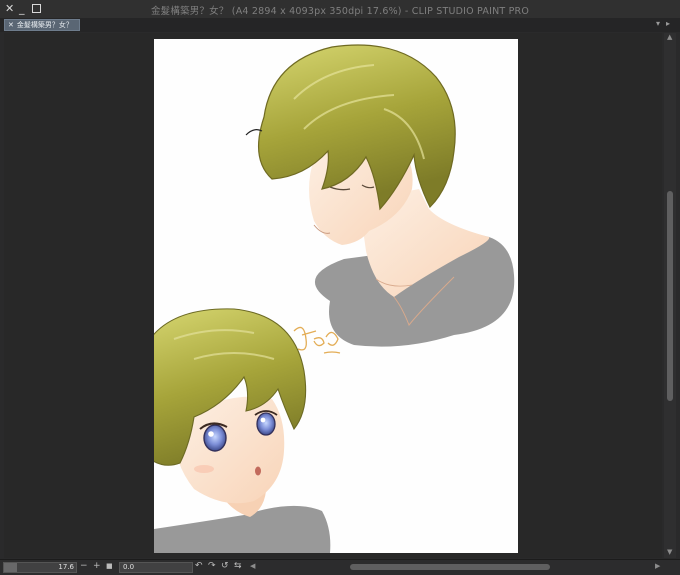  I want to click on tab-close-icon: ✕, so click(11, 25).